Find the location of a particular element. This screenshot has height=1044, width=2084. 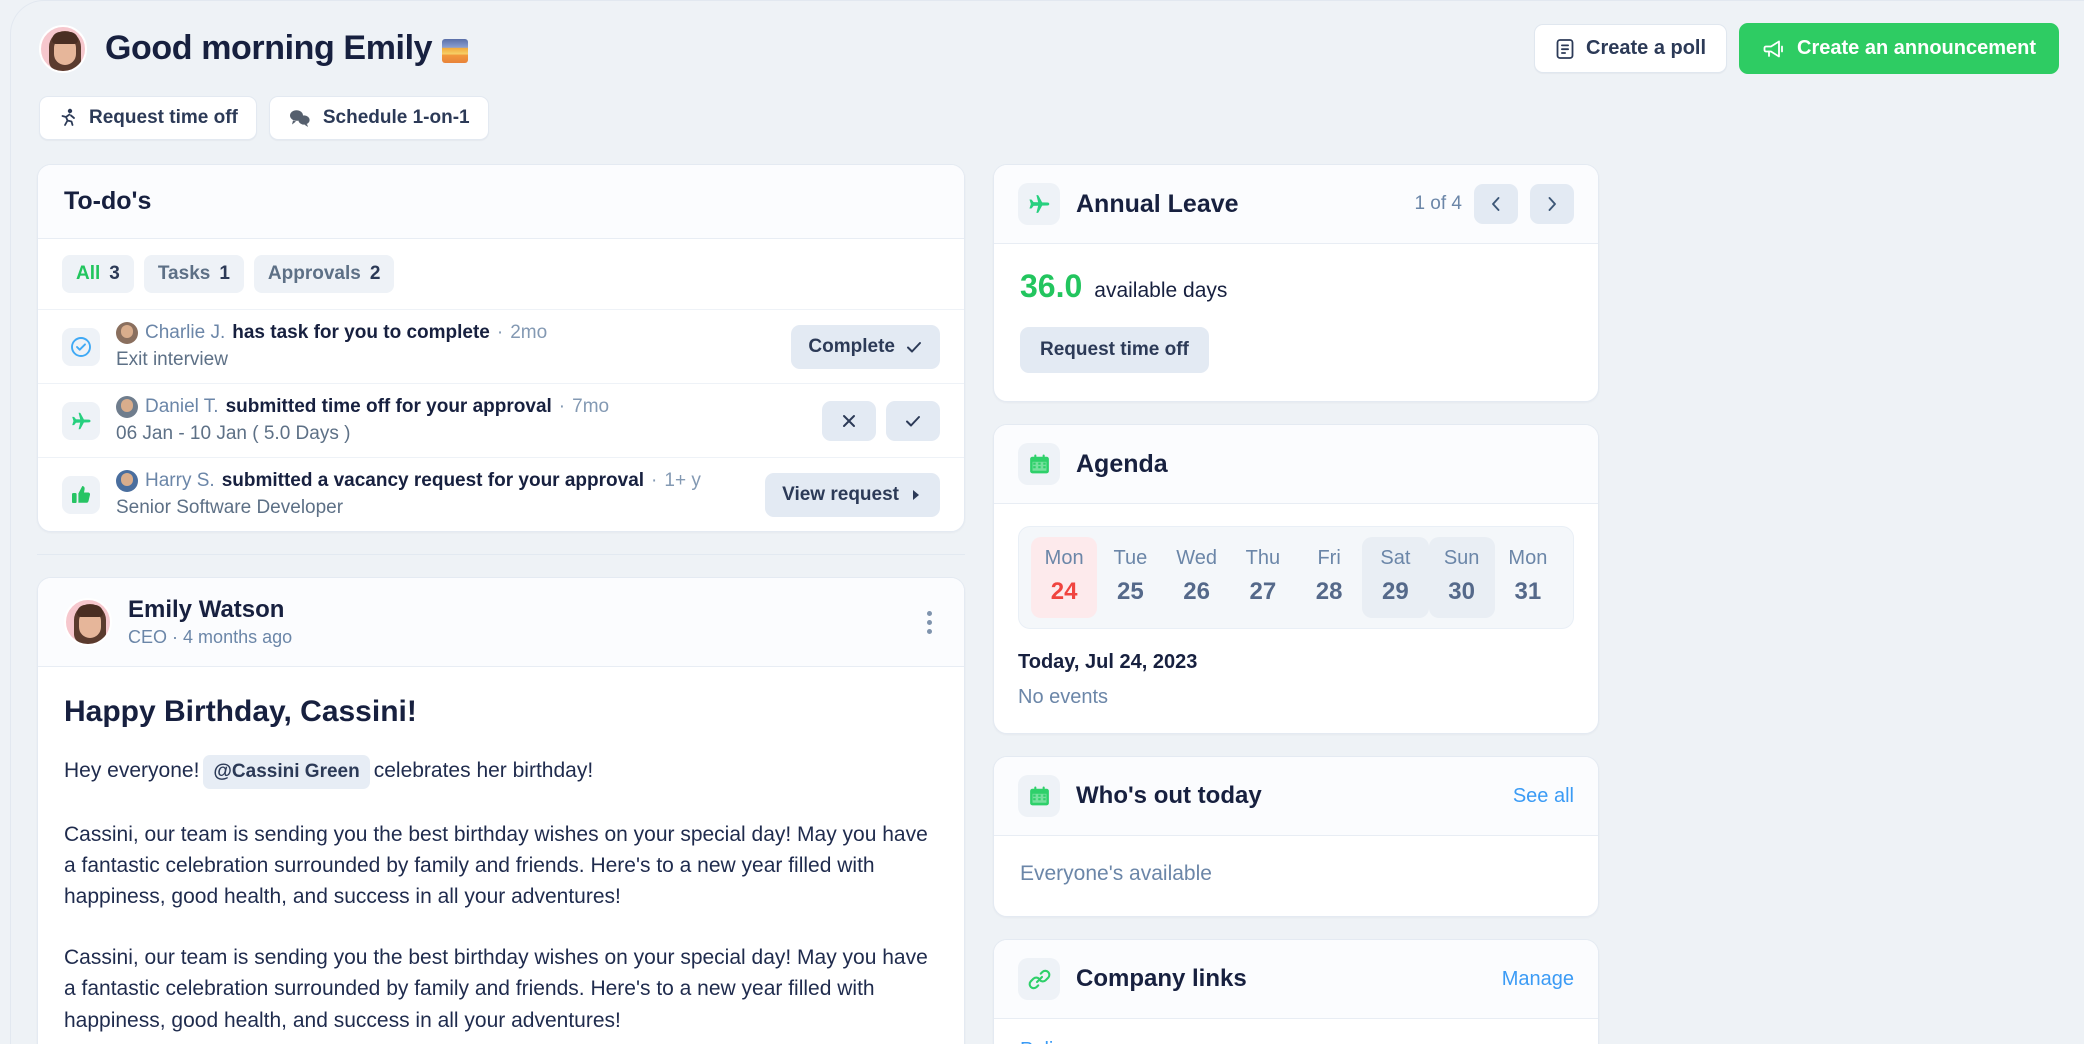

annual-leave-body: 36.0 available days Request time off is located at coordinates (1296, 322).